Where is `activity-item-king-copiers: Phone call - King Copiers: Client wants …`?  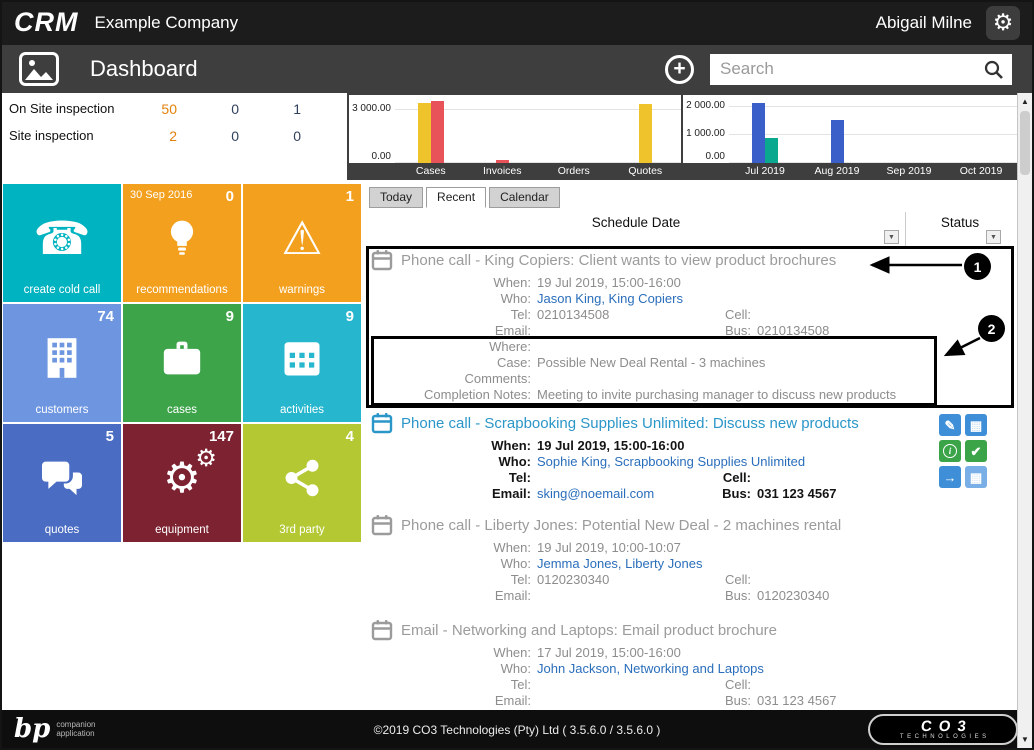
activity-item-king-copiers: Phone call - King Copiers: Client wants … is located at coordinates (691, 327).